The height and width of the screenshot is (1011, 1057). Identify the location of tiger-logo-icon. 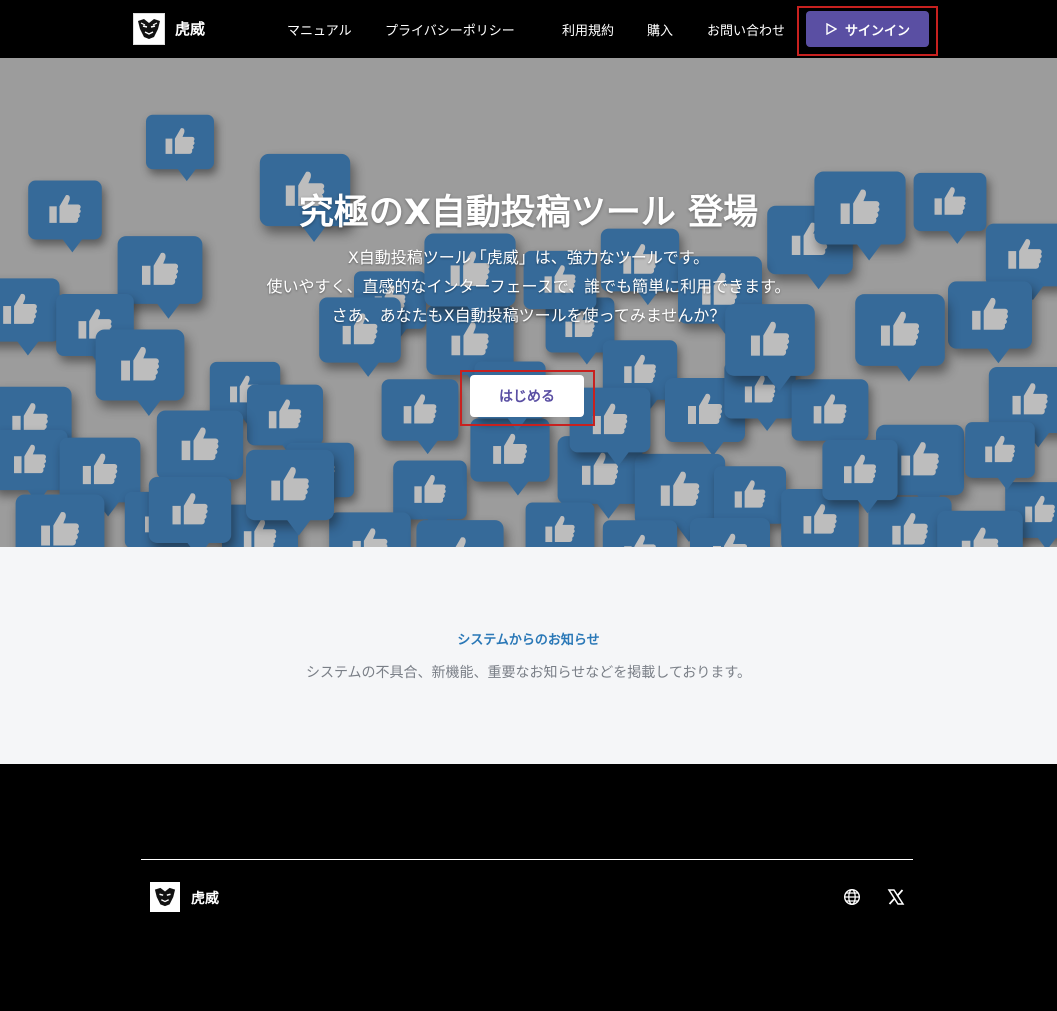
(149, 29).